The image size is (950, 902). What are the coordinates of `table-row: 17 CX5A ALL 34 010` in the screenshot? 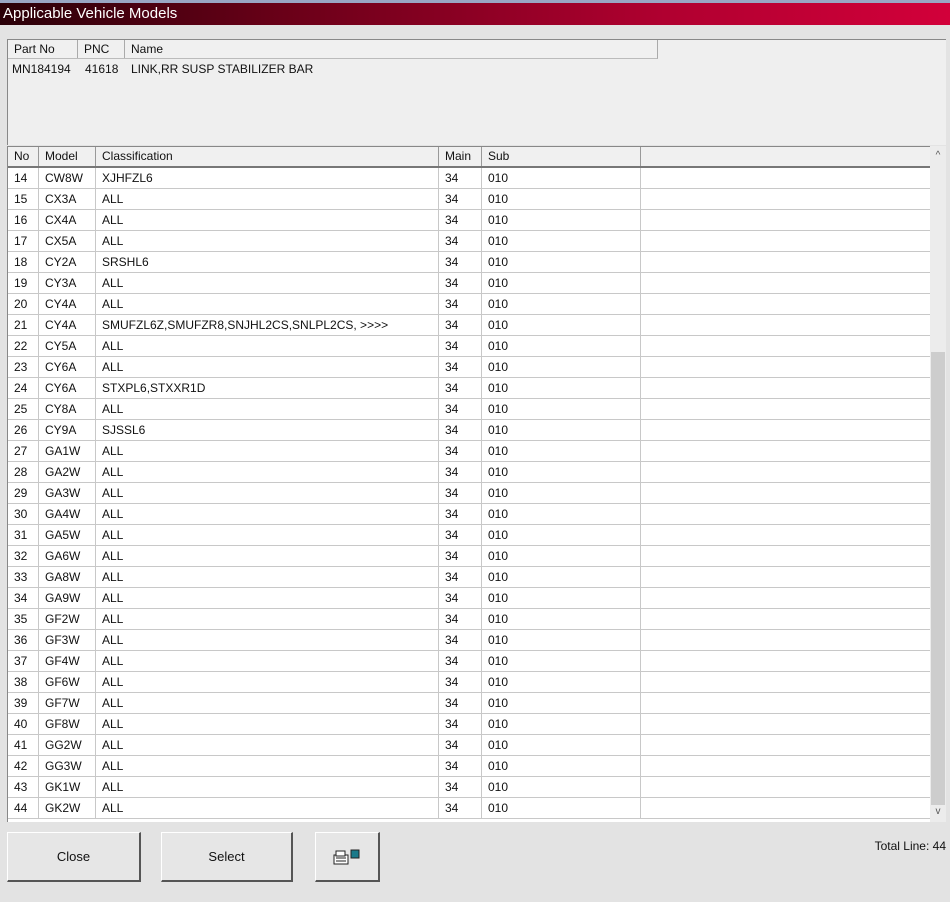 It's located at (469, 241).